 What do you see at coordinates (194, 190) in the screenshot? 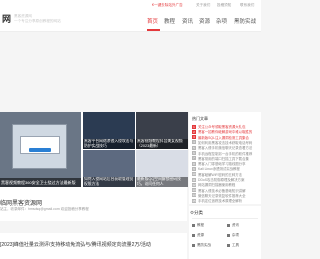
I see `rank-number-badge: 13` at bounding box center [194, 190].